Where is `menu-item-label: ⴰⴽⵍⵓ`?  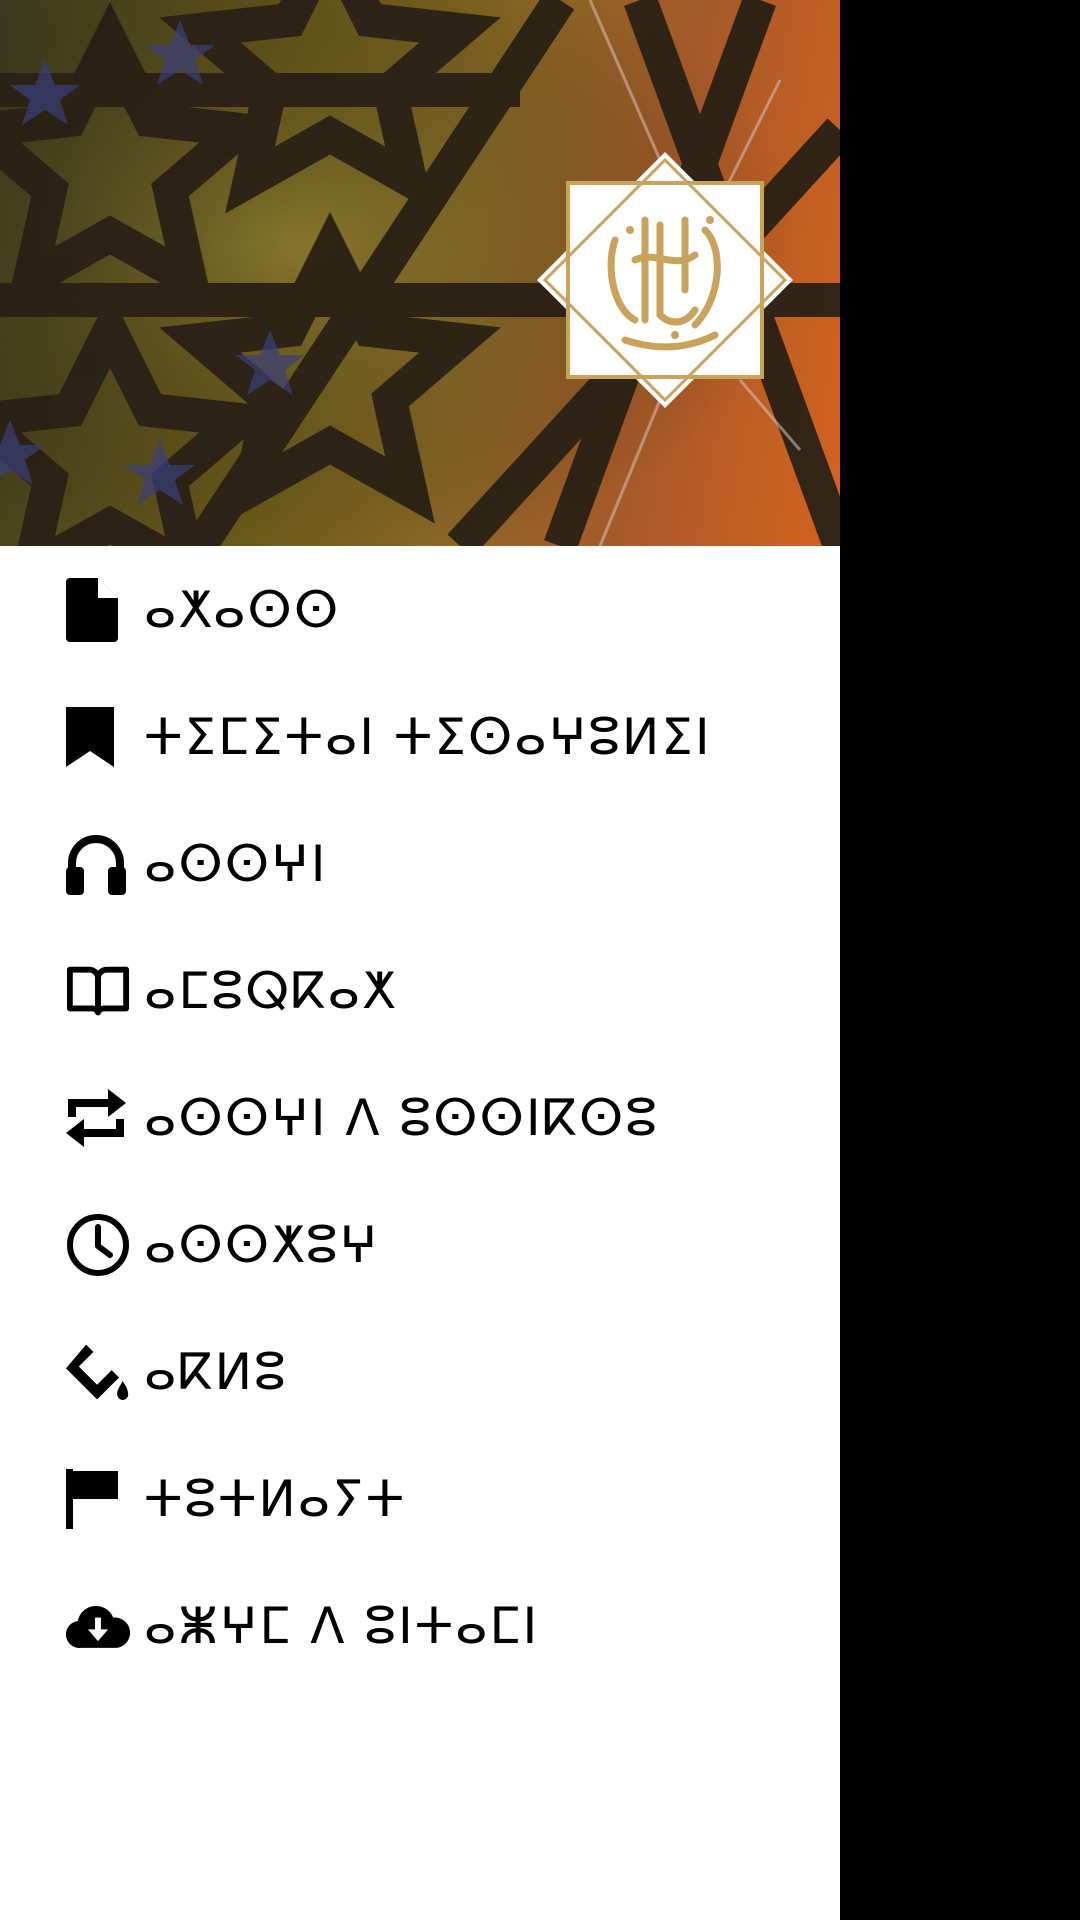
menu-item-label: ⴰⴽⵍⵓ is located at coordinates (216, 1371).